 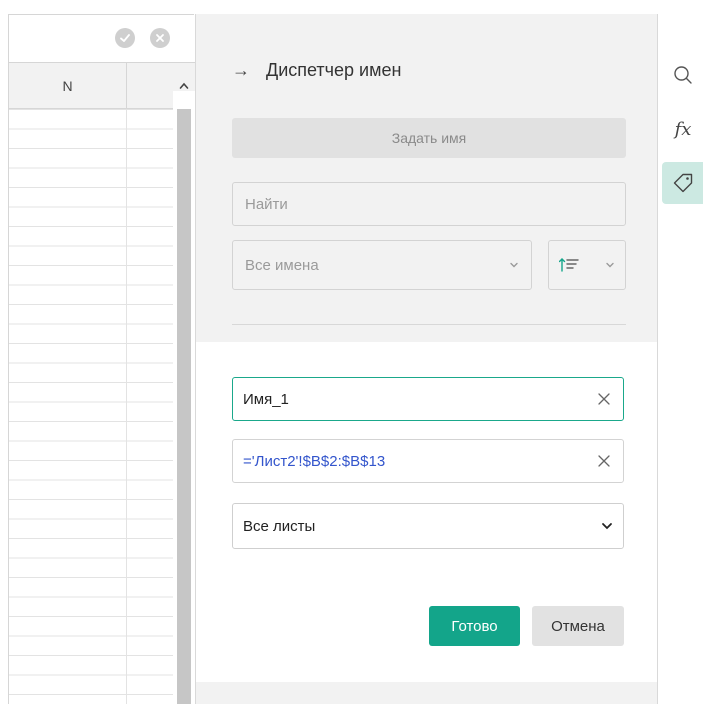 What do you see at coordinates (184, 406) in the screenshot?
I see `scrollbar-thumb` at bounding box center [184, 406].